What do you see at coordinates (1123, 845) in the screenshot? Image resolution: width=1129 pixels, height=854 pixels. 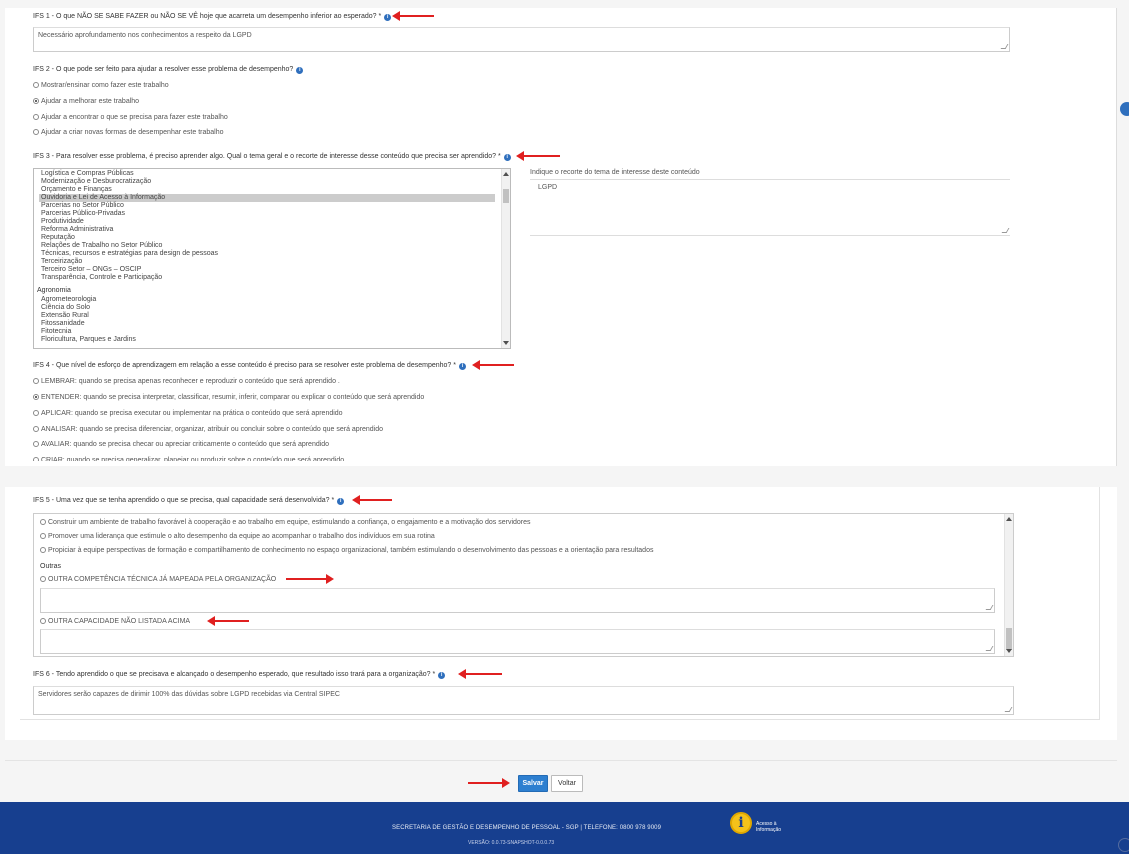 I see `corner-circle-icon` at bounding box center [1123, 845].